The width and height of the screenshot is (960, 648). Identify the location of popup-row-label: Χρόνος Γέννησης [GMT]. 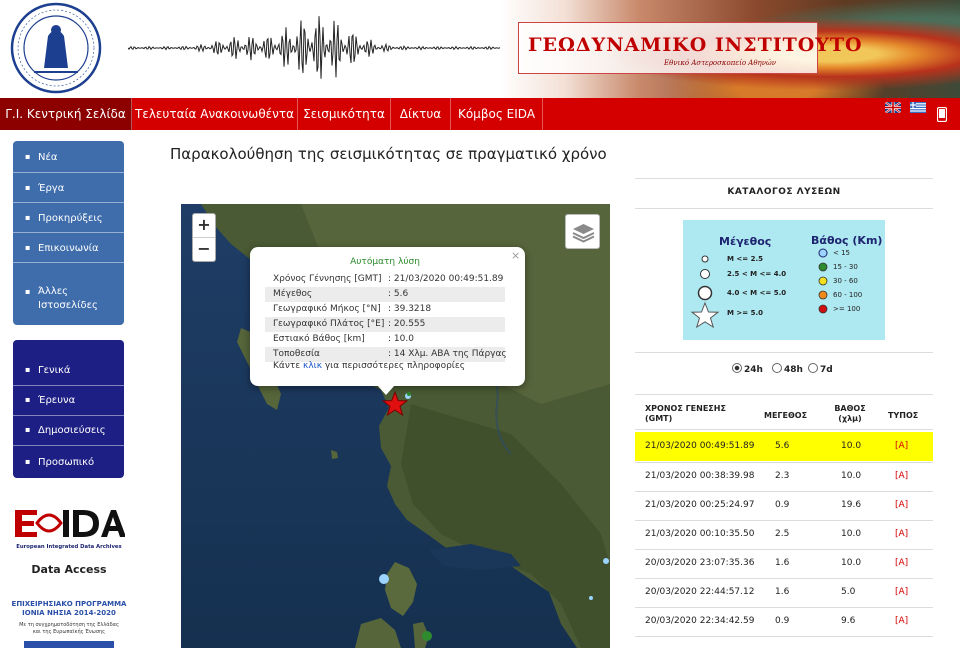
(327, 279).